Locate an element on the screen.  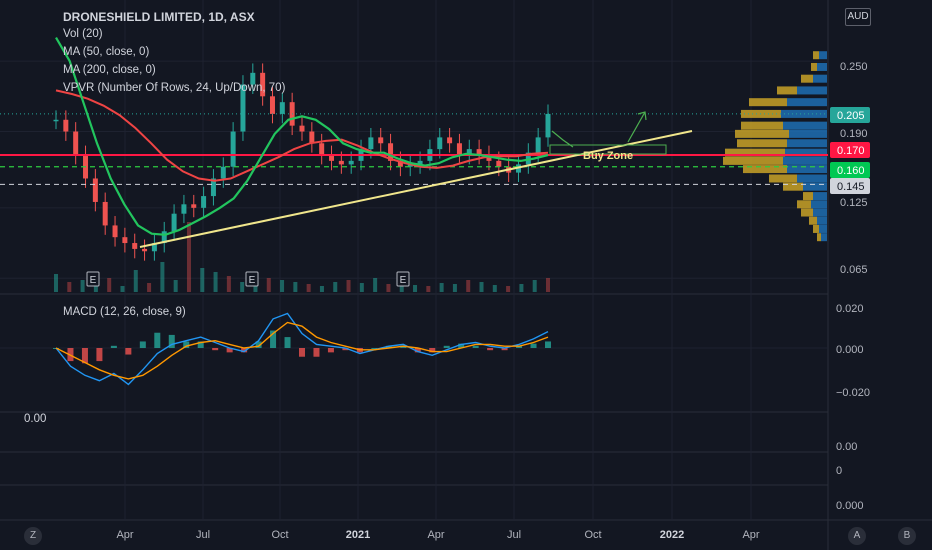
currency-button: AUD is located at coordinates (858, 17).